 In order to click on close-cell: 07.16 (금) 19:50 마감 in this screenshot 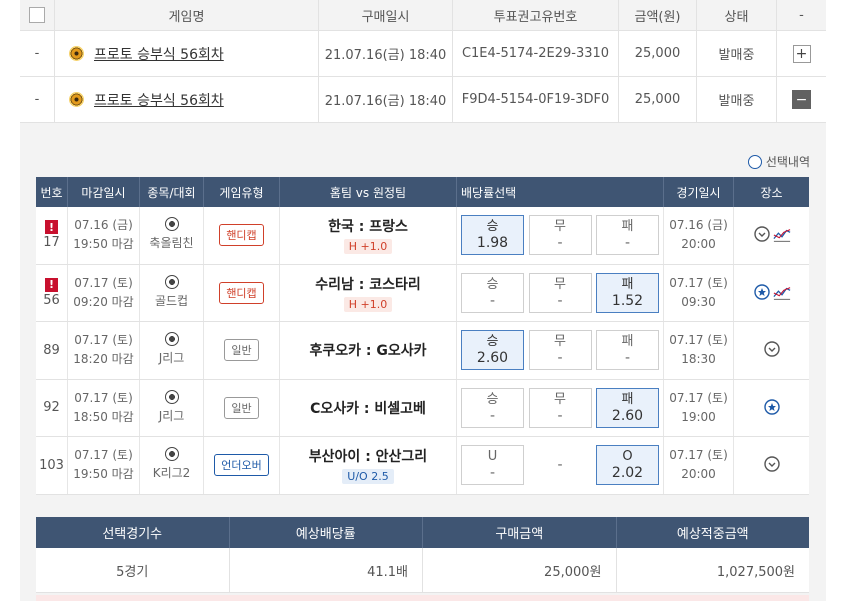, I will do `click(104, 235)`.